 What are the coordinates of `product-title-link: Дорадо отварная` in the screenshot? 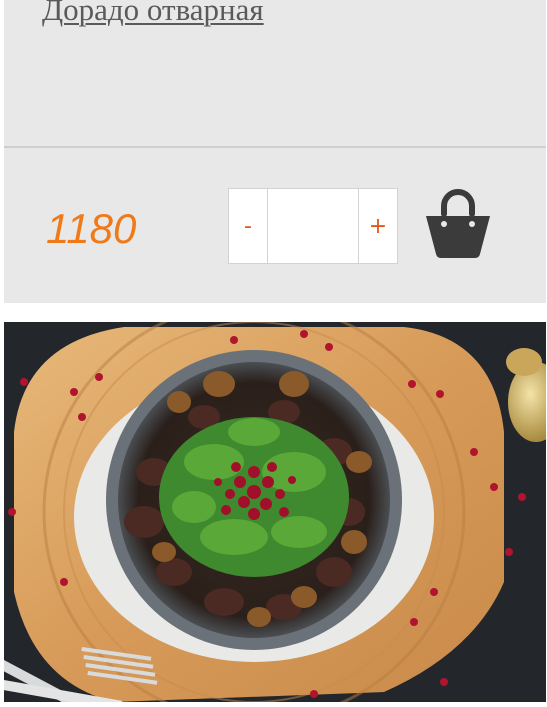 It's located at (153, 14).